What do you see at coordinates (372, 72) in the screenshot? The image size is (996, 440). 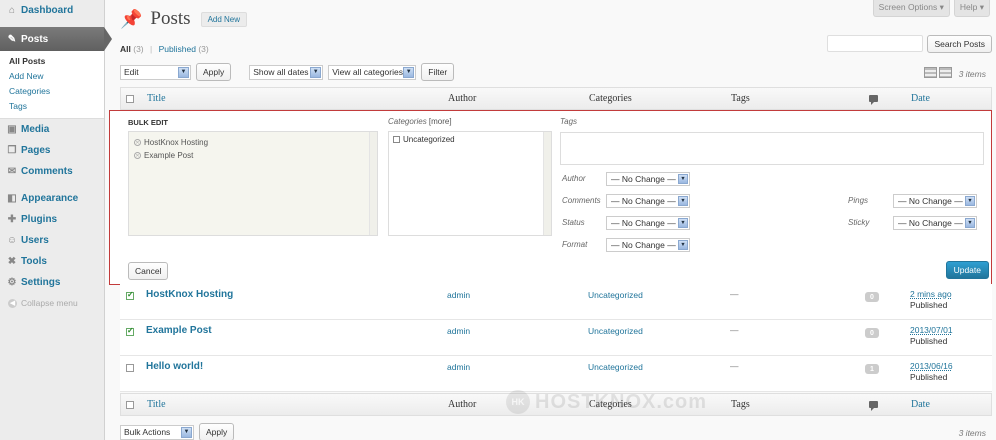 I see `categories-select: View all categories ▼` at bounding box center [372, 72].